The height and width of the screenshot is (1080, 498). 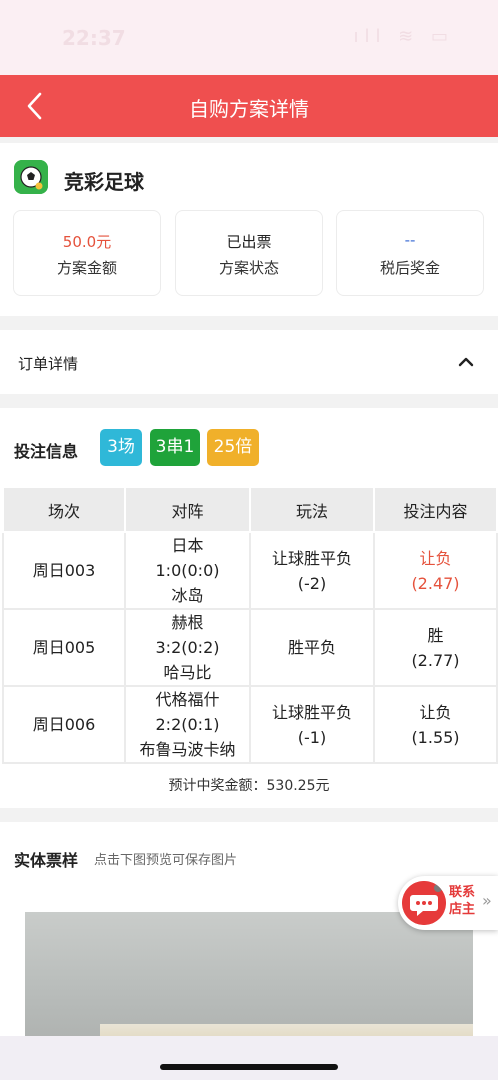 What do you see at coordinates (435, 583) in the screenshot?
I see `bet-odds: (2.47)` at bounding box center [435, 583].